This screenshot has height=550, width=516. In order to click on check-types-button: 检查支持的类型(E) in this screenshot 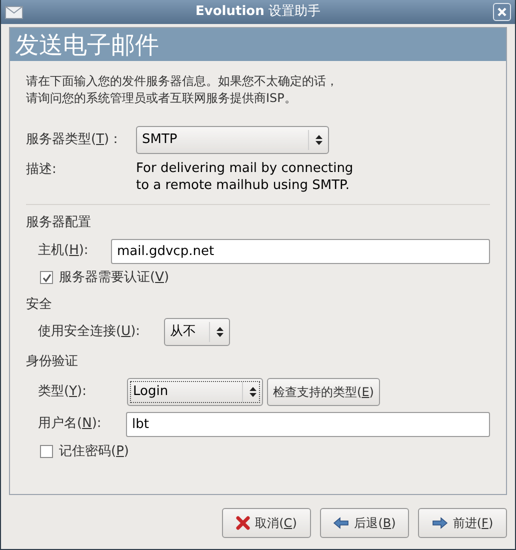, I will do `click(323, 392)`.